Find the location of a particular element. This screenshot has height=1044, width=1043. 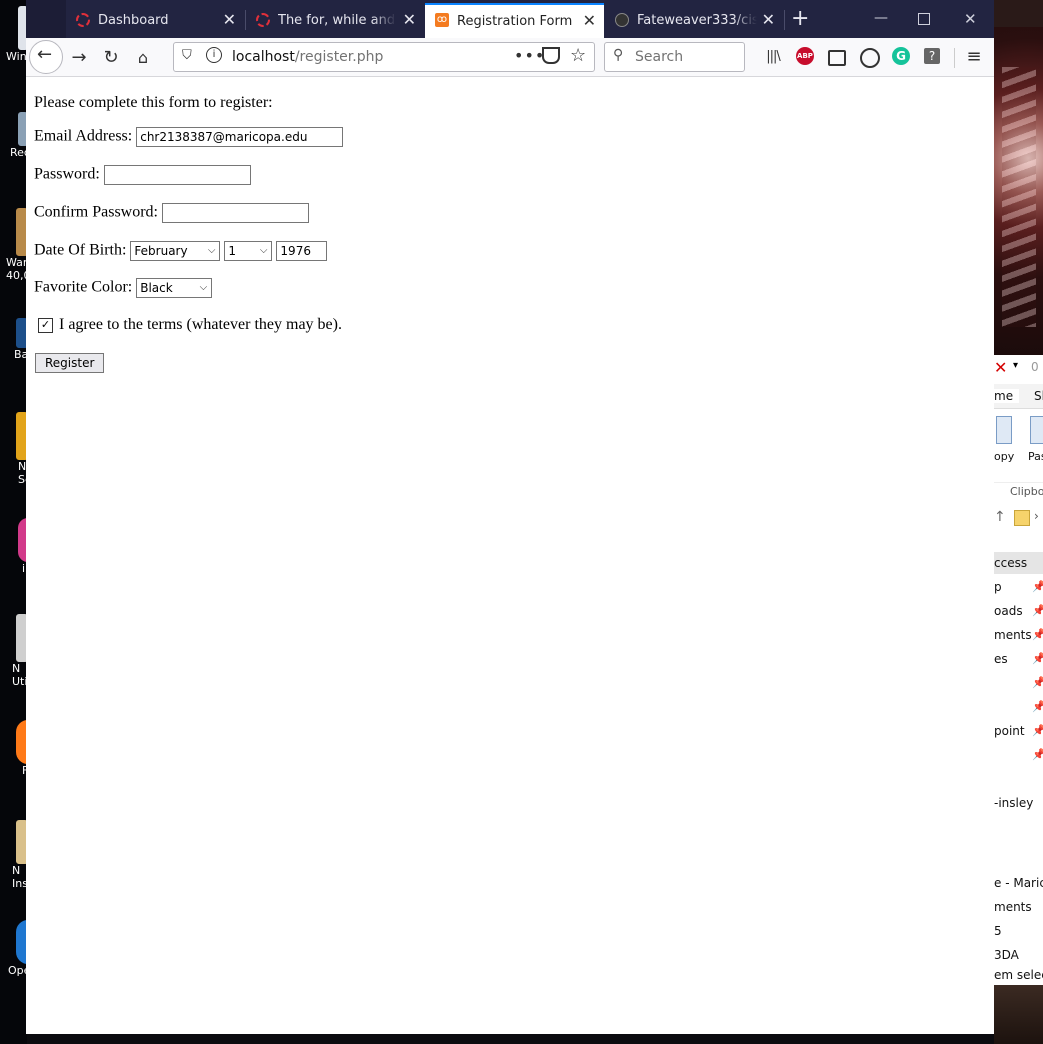

desktop-icon-label: N Ins is located at coordinates (19, 877).